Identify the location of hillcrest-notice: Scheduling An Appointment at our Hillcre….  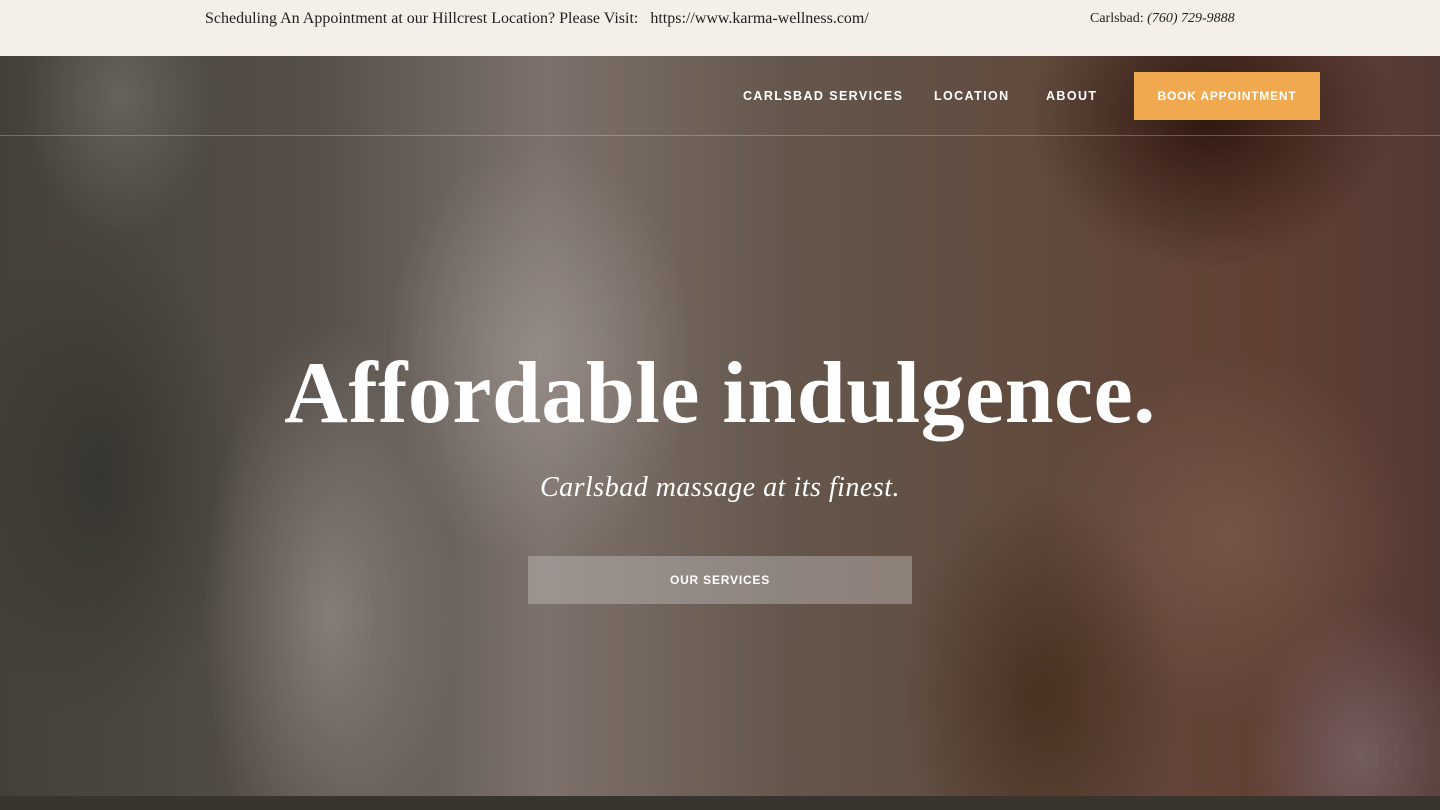
(537, 19).